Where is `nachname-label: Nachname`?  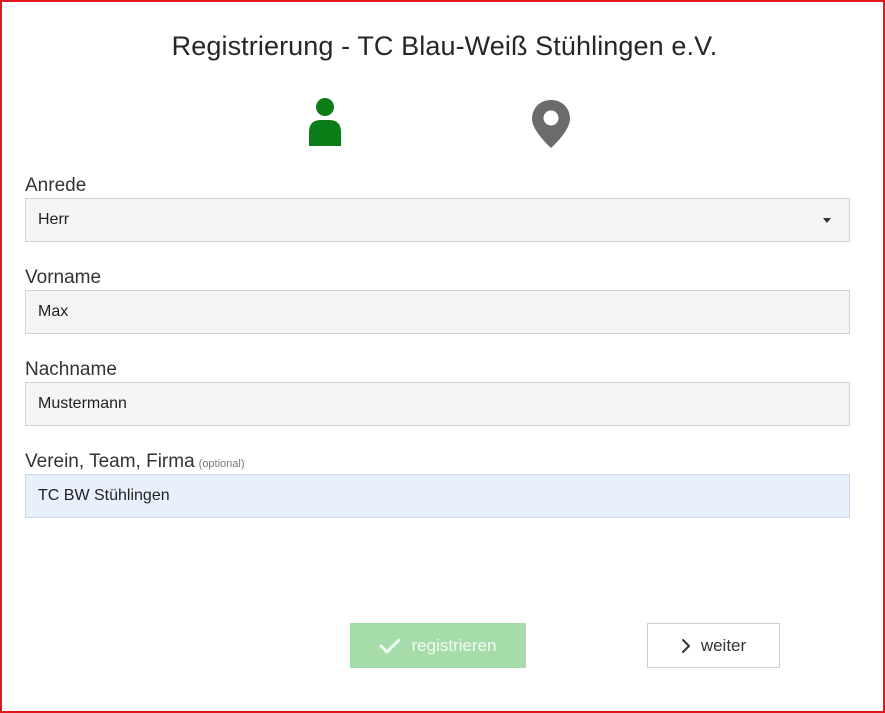
nachname-label: Nachname is located at coordinates (71, 369).